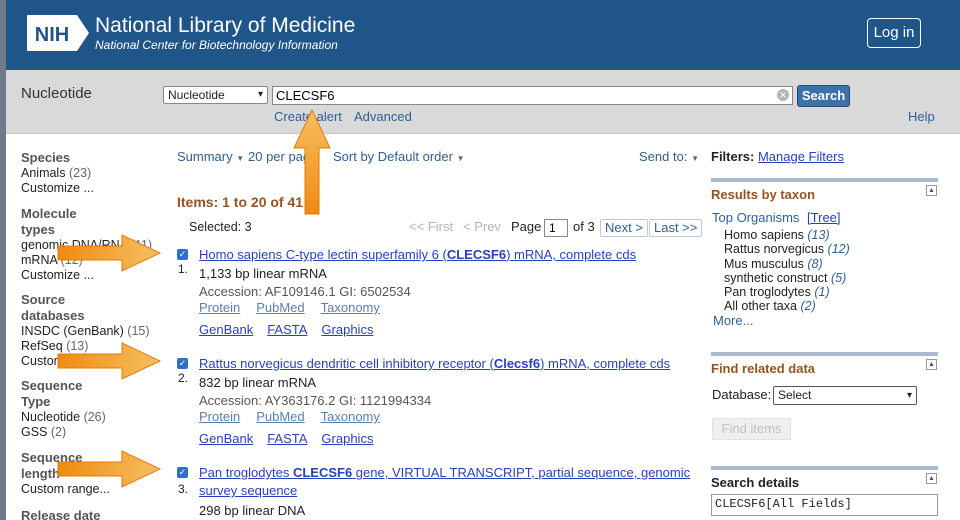 This screenshot has height=520, width=960. Describe the element at coordinates (763, 368) in the screenshot. I see `panel-title: Find related data` at that location.